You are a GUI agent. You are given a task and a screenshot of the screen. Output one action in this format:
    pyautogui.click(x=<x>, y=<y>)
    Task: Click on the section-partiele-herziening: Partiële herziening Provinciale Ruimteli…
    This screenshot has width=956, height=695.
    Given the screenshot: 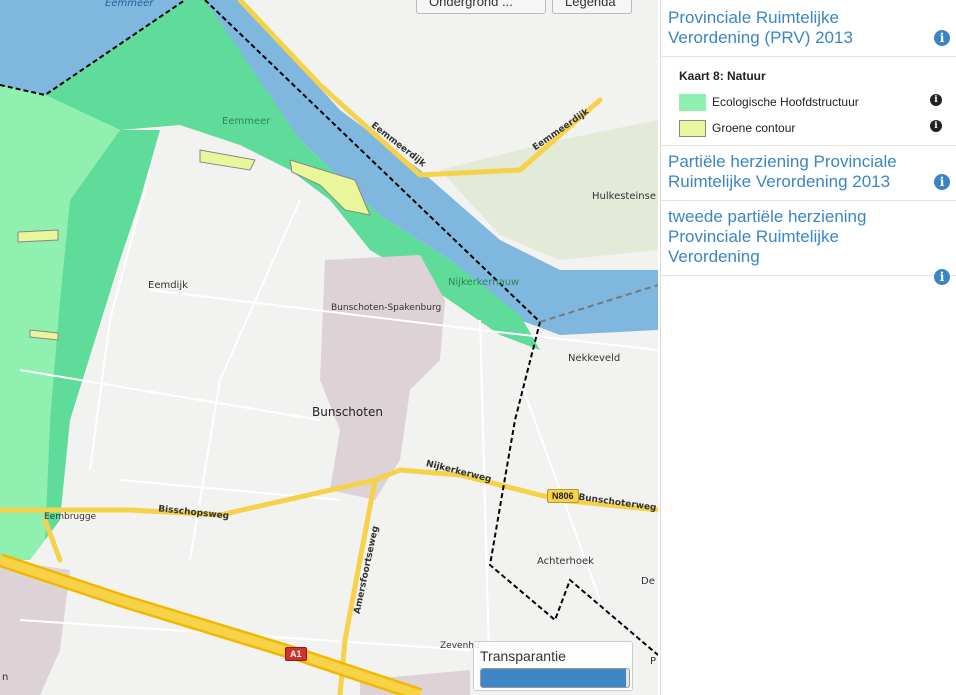 What is the action you would take?
    pyautogui.click(x=808, y=173)
    